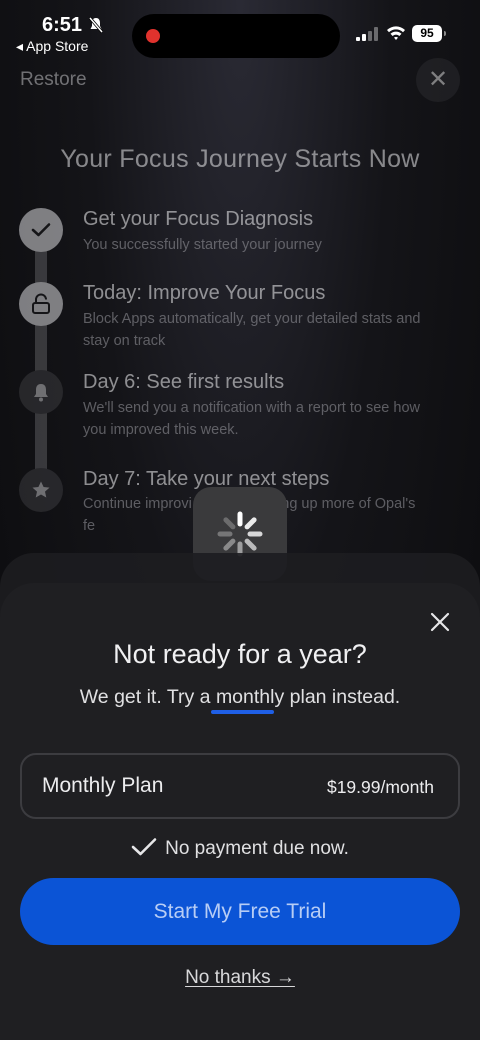 The height and width of the screenshot is (1040, 480). Describe the element at coordinates (41, 392) in the screenshot. I see `bell-icon` at that location.